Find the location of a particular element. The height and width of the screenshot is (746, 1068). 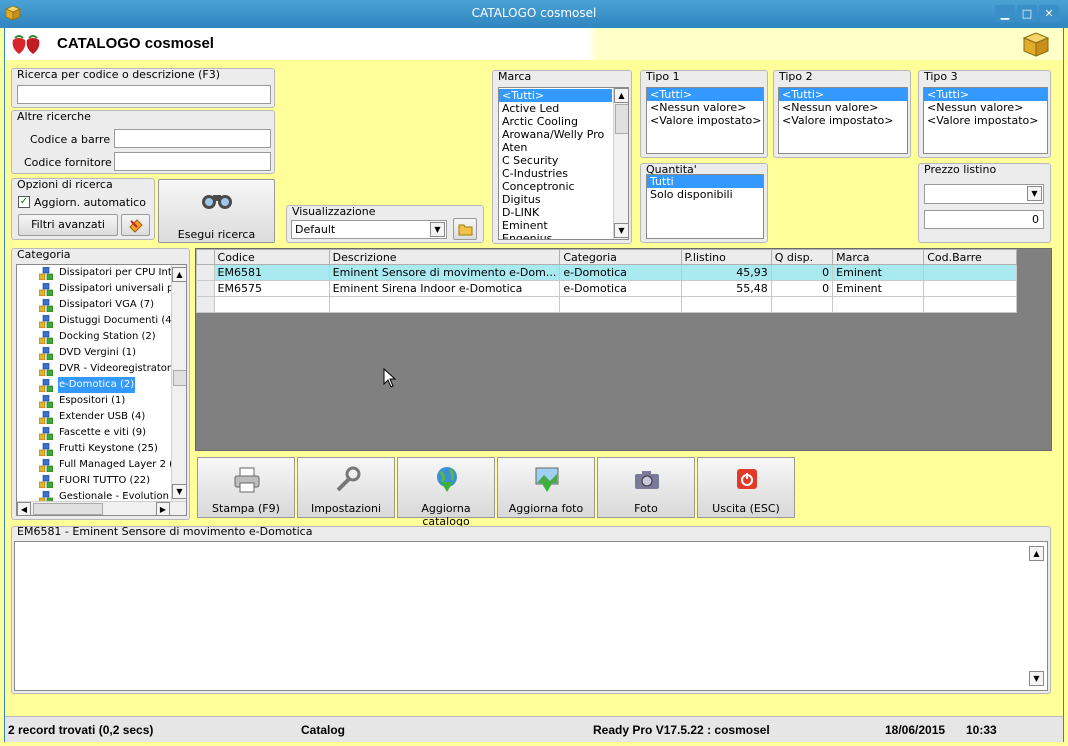

quantity-list: Tutti Solo disponibili is located at coordinates (705, 206).